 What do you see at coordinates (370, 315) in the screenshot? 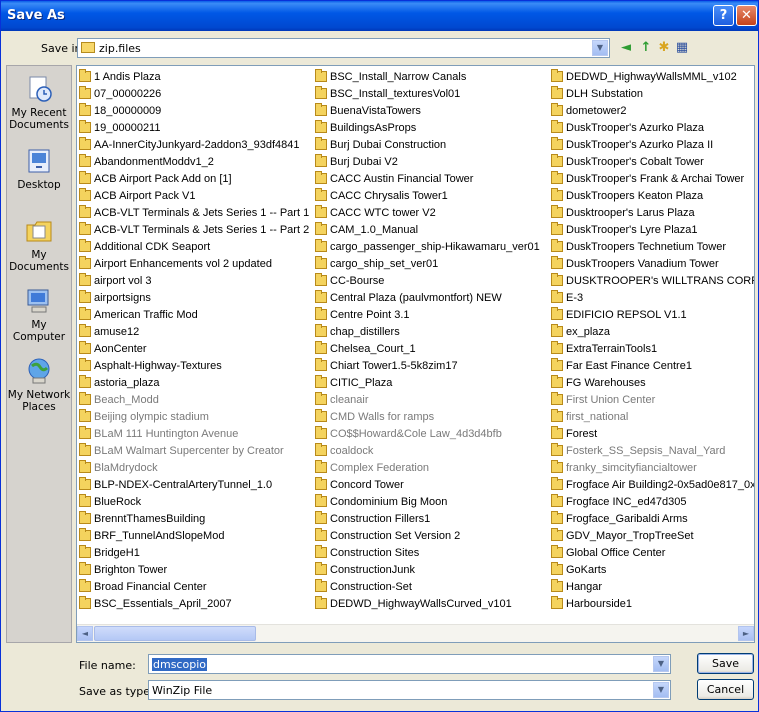
I see `file-name-text: Centre Point 3.1` at bounding box center [370, 315].